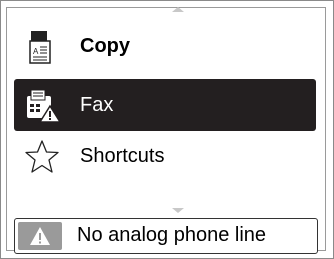 The image size is (334, 259). I want to click on copy-document-icon: A, so click(42, 47).